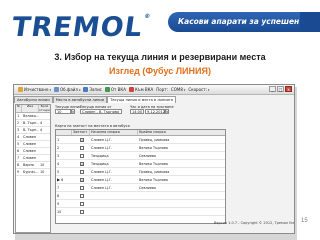 The width and height of the screenshot is (320, 240). What do you see at coordinates (272, 89) in the screenshot?
I see `minimize-button: _` at bounding box center [272, 89].